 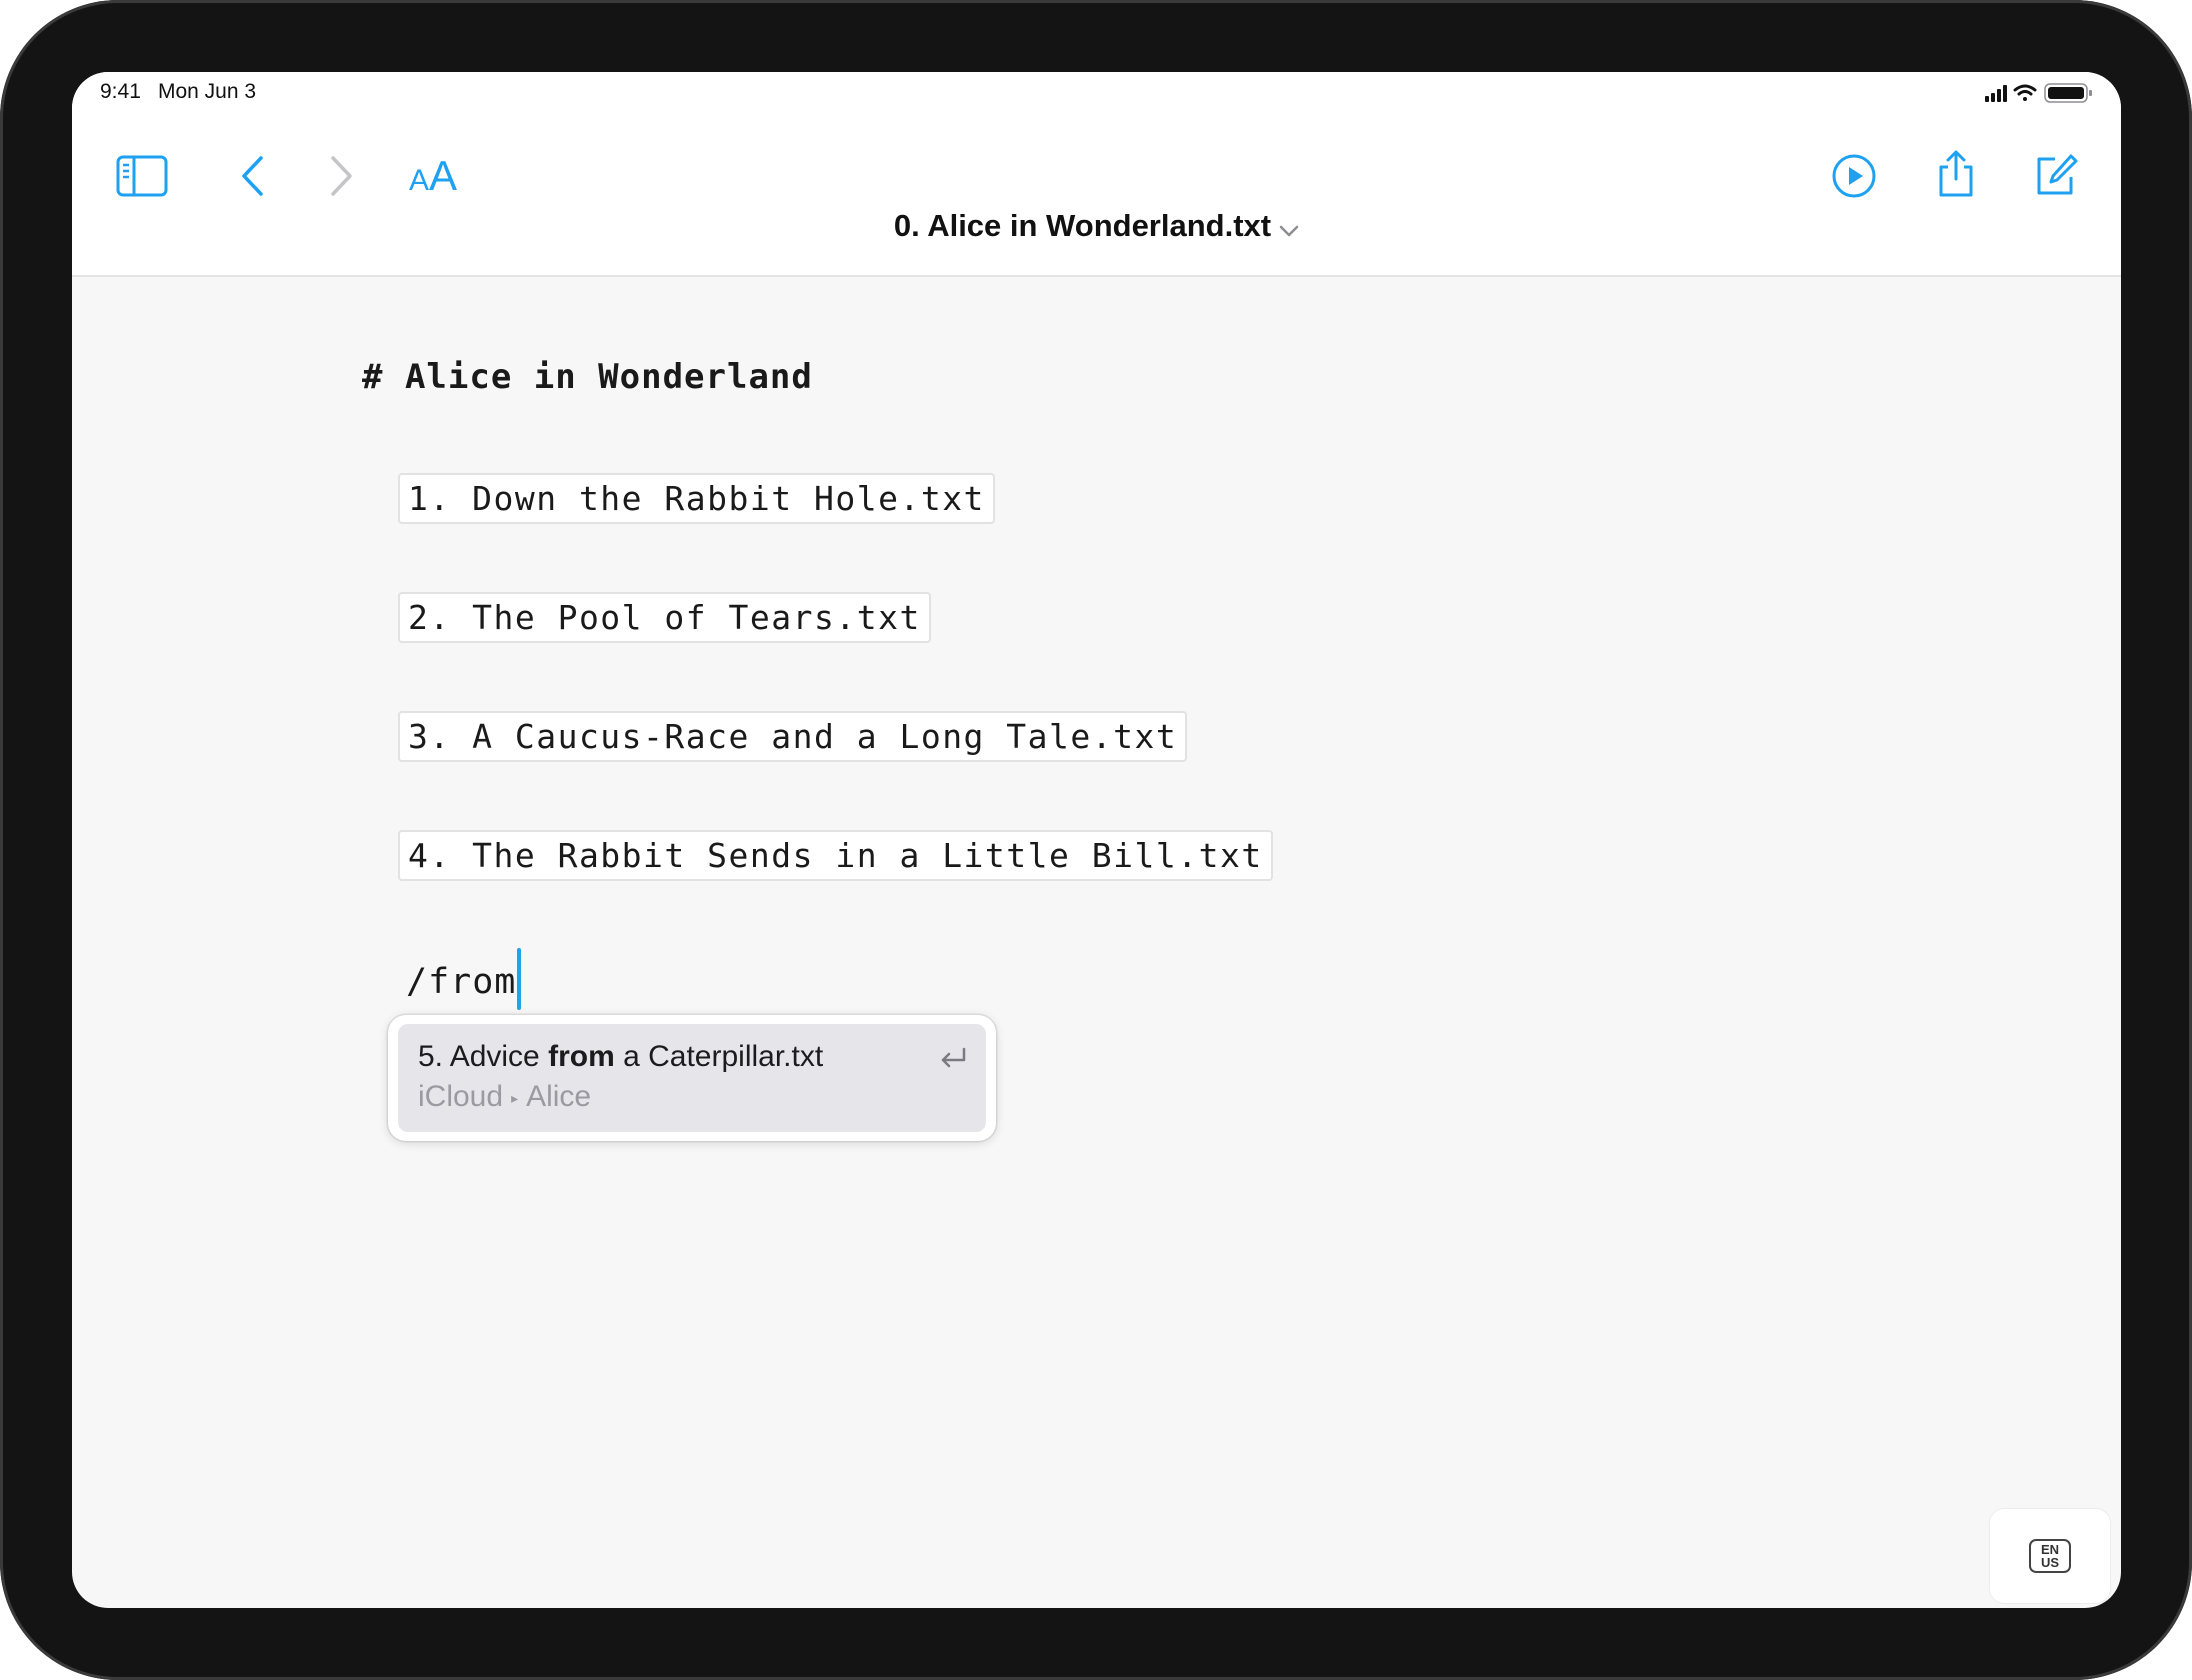 What do you see at coordinates (559, 1096) in the screenshot?
I see `suggestion-path-folder: Alice` at bounding box center [559, 1096].